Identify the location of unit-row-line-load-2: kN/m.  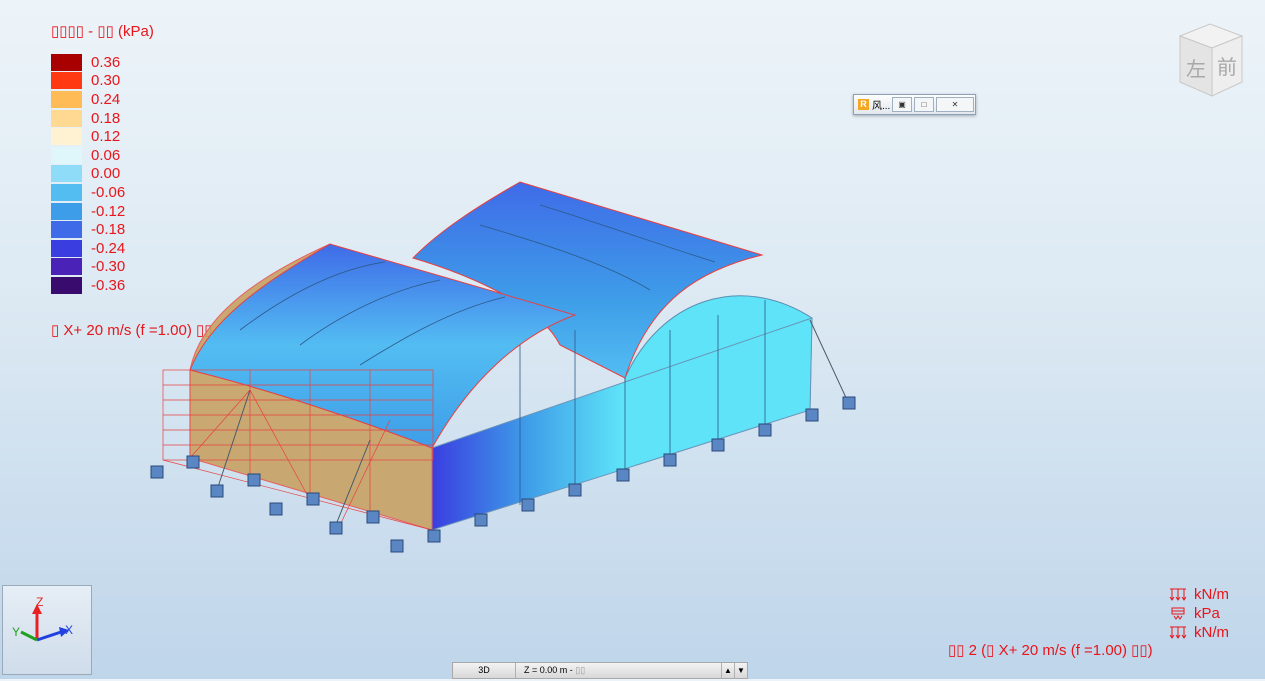
(1198, 632).